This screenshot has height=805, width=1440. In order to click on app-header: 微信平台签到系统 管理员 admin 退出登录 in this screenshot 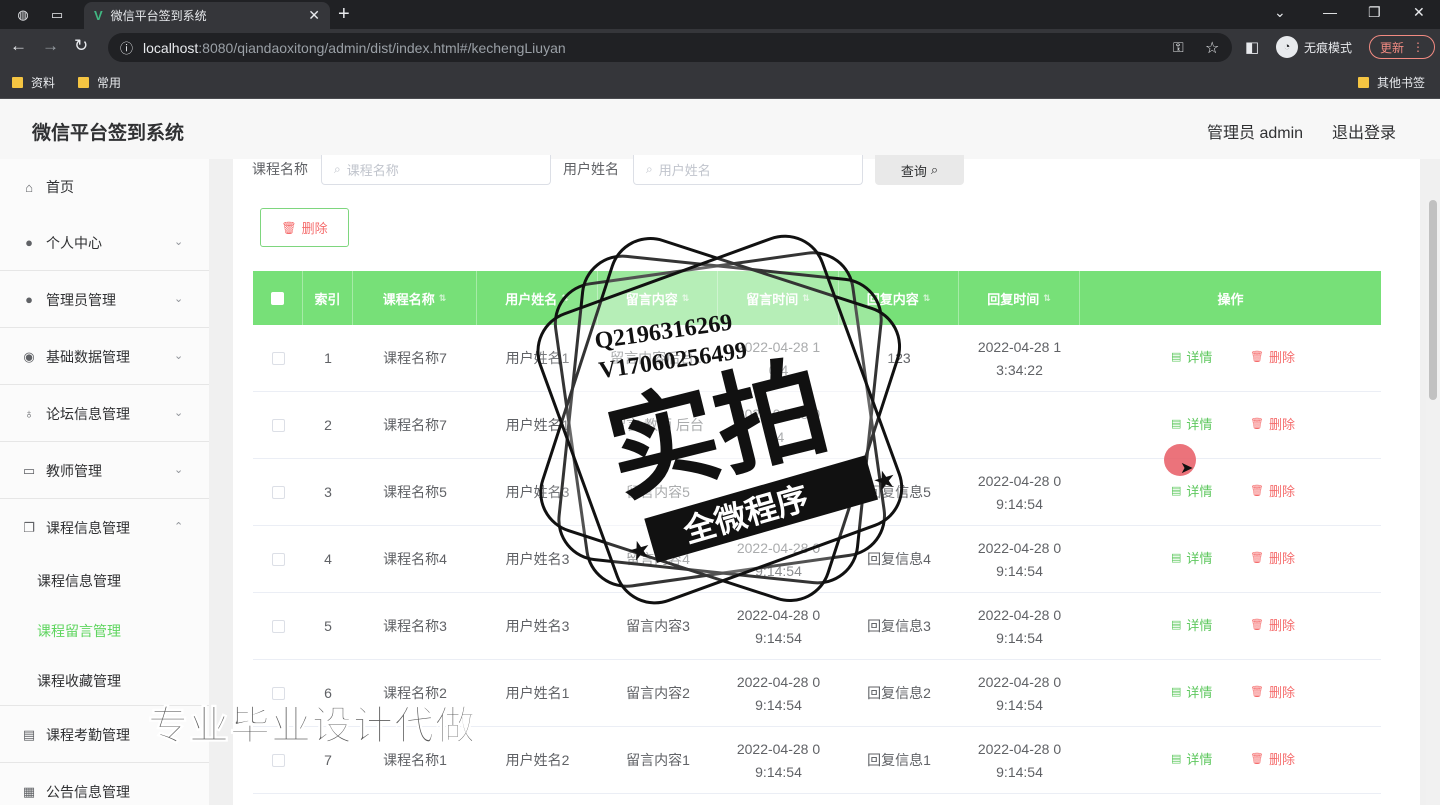, I will do `click(720, 129)`.